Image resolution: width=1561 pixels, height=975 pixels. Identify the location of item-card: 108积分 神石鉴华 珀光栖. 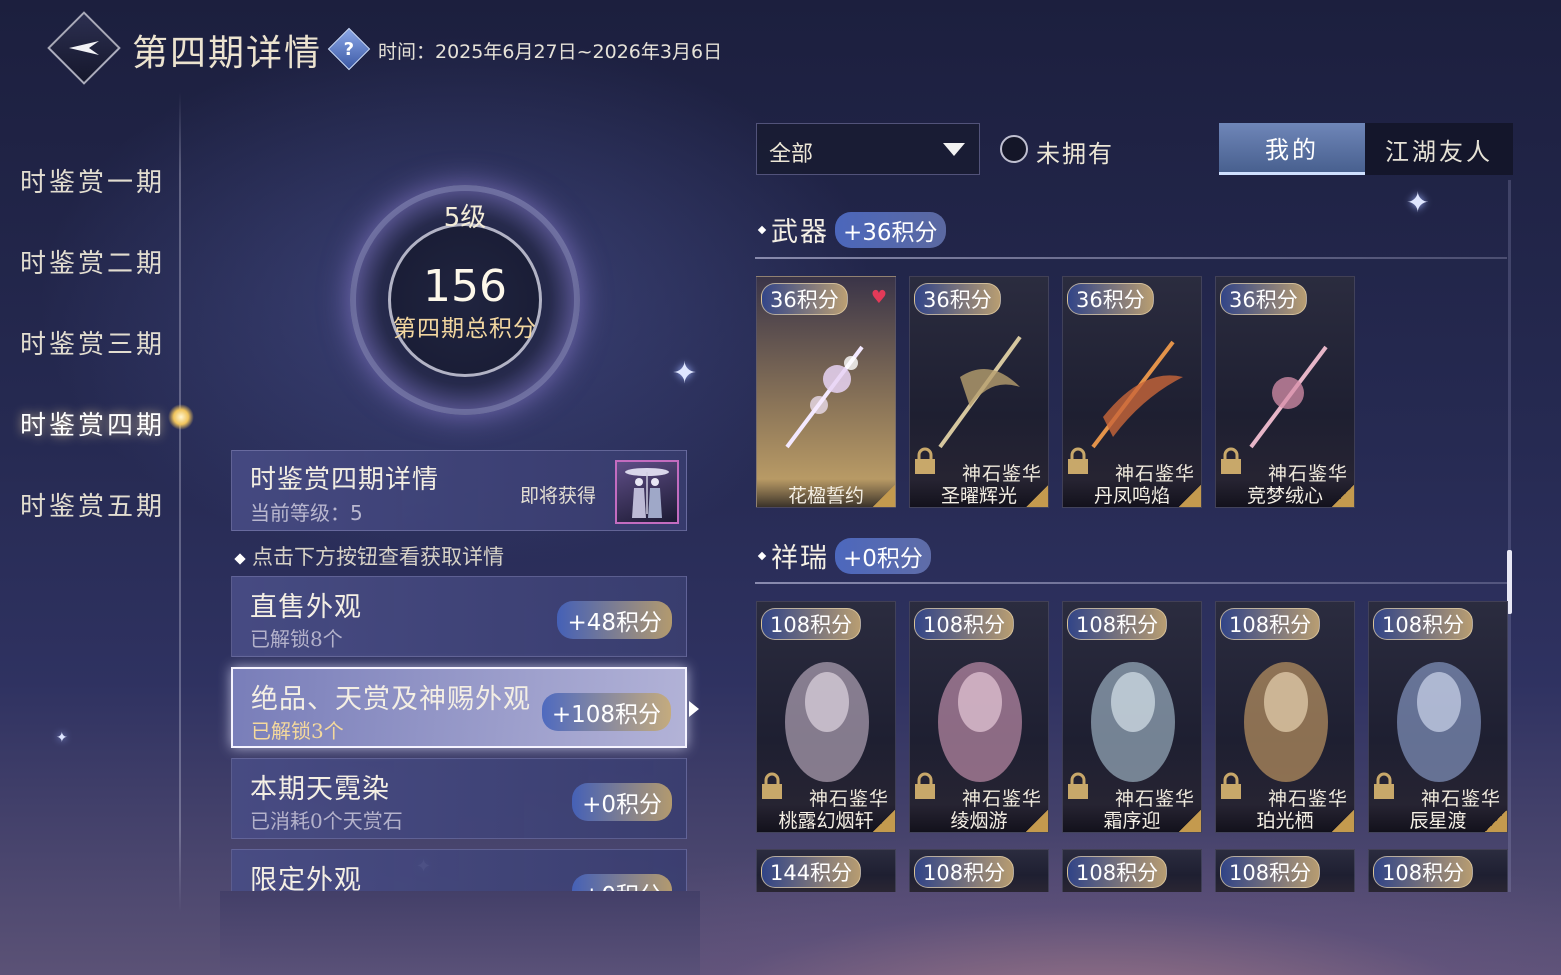
(1285, 717).